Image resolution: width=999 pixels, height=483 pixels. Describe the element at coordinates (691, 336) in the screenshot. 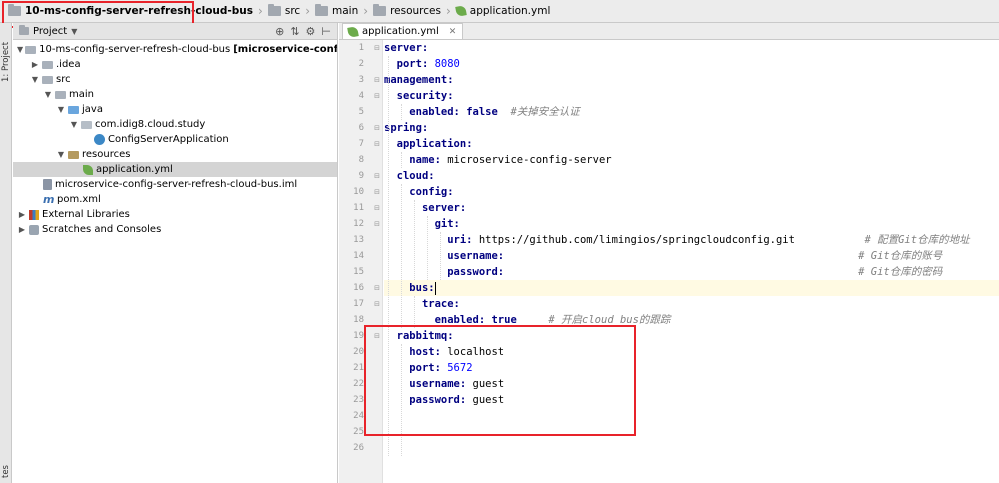

I see `code-line: rabbitmq:` at that location.